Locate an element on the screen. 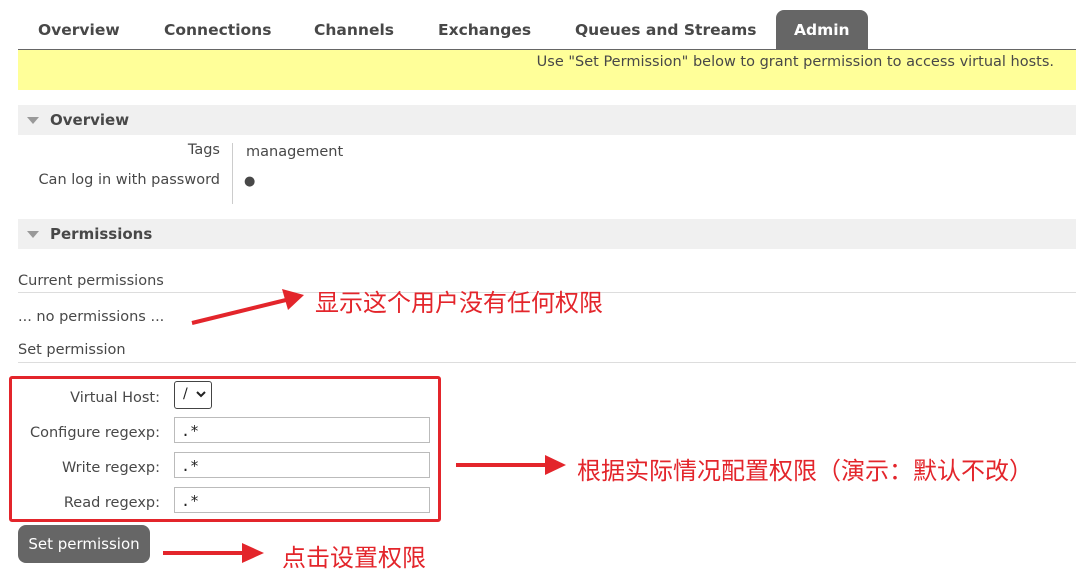  annotation-no-permissions: 显示这个用户没有任何权限 is located at coordinates (459, 303).